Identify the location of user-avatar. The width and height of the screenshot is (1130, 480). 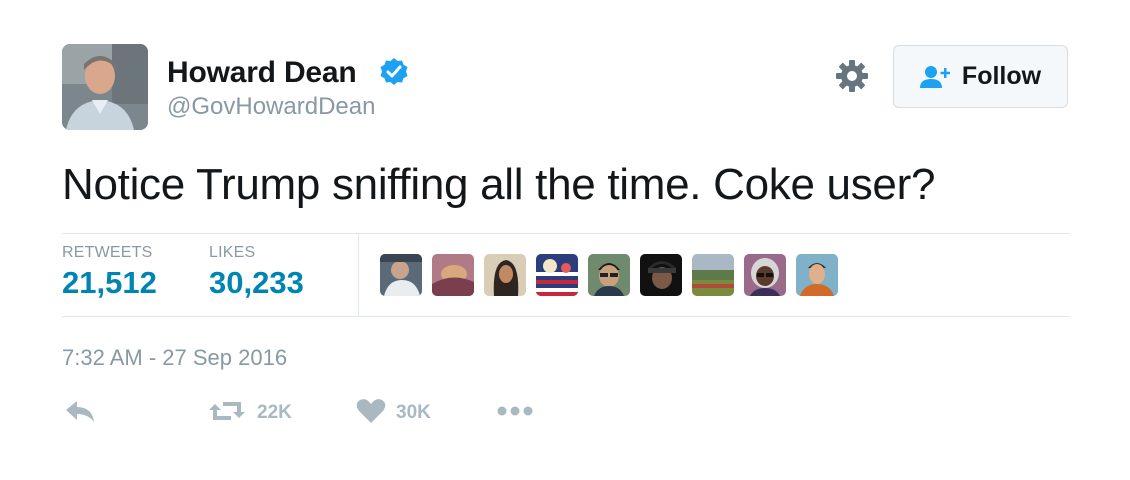
(105, 87).